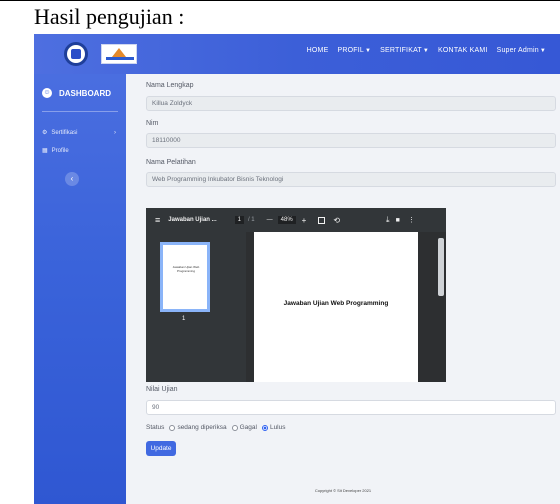 This screenshot has width=560, height=504. Describe the element at coordinates (441, 267) in the screenshot. I see `pdf-scrollbar` at that location.